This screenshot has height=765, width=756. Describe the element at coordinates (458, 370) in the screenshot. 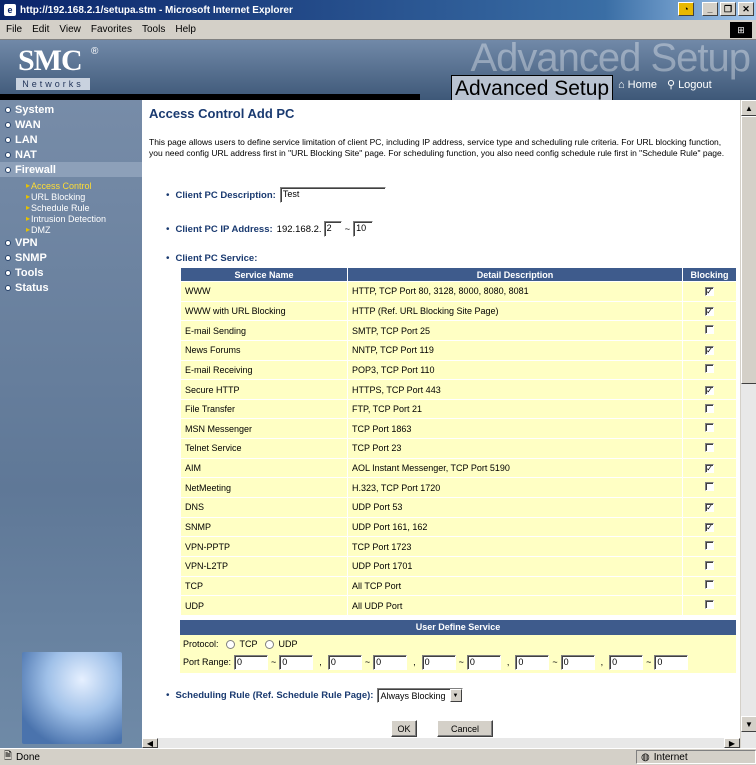

I see `table-row: E-mail Receiving POP3, TCP Port 110` at that location.